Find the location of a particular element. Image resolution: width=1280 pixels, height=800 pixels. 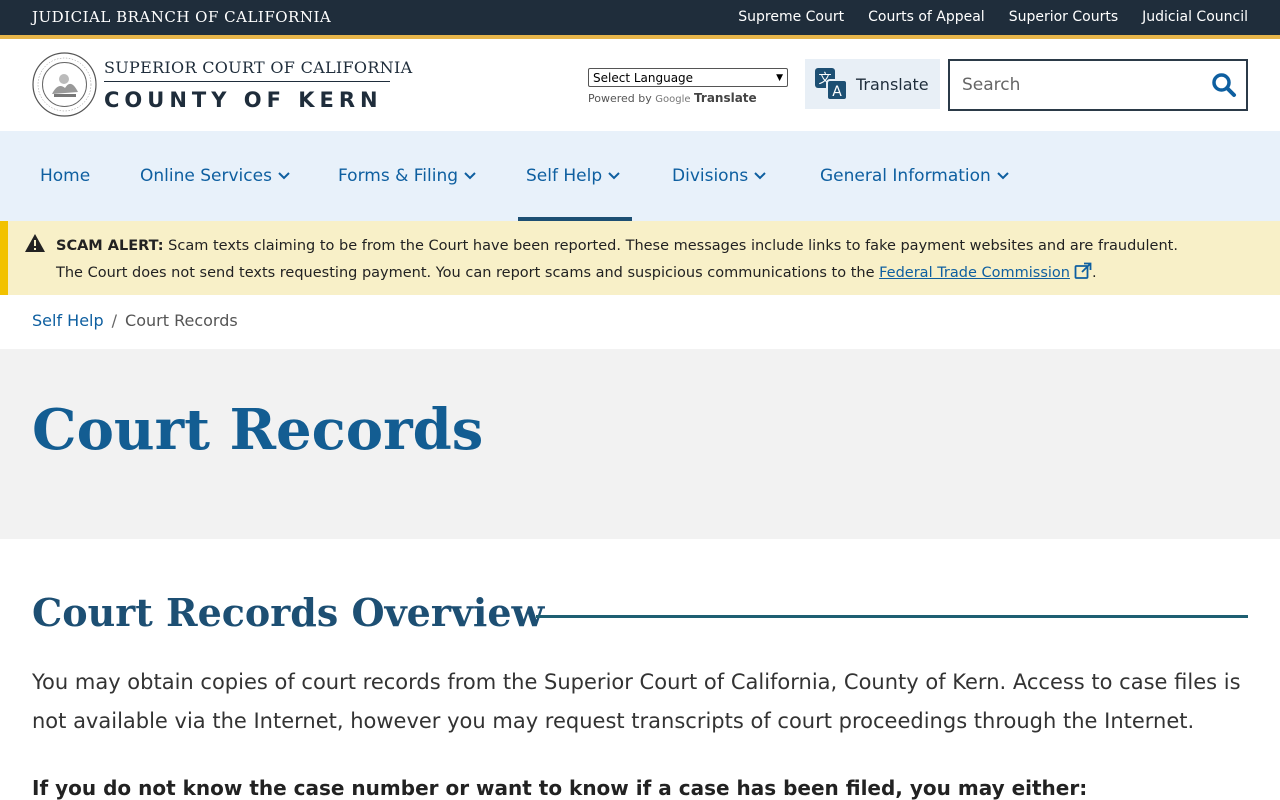

nav-item-divisions: Divisions is located at coordinates (719, 176).